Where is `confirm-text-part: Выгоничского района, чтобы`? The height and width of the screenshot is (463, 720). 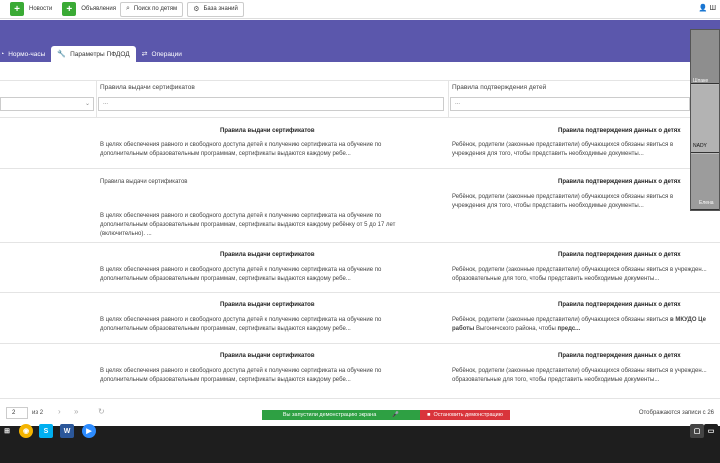 confirm-text-part: Выгоничского района, чтобы is located at coordinates (516, 329).